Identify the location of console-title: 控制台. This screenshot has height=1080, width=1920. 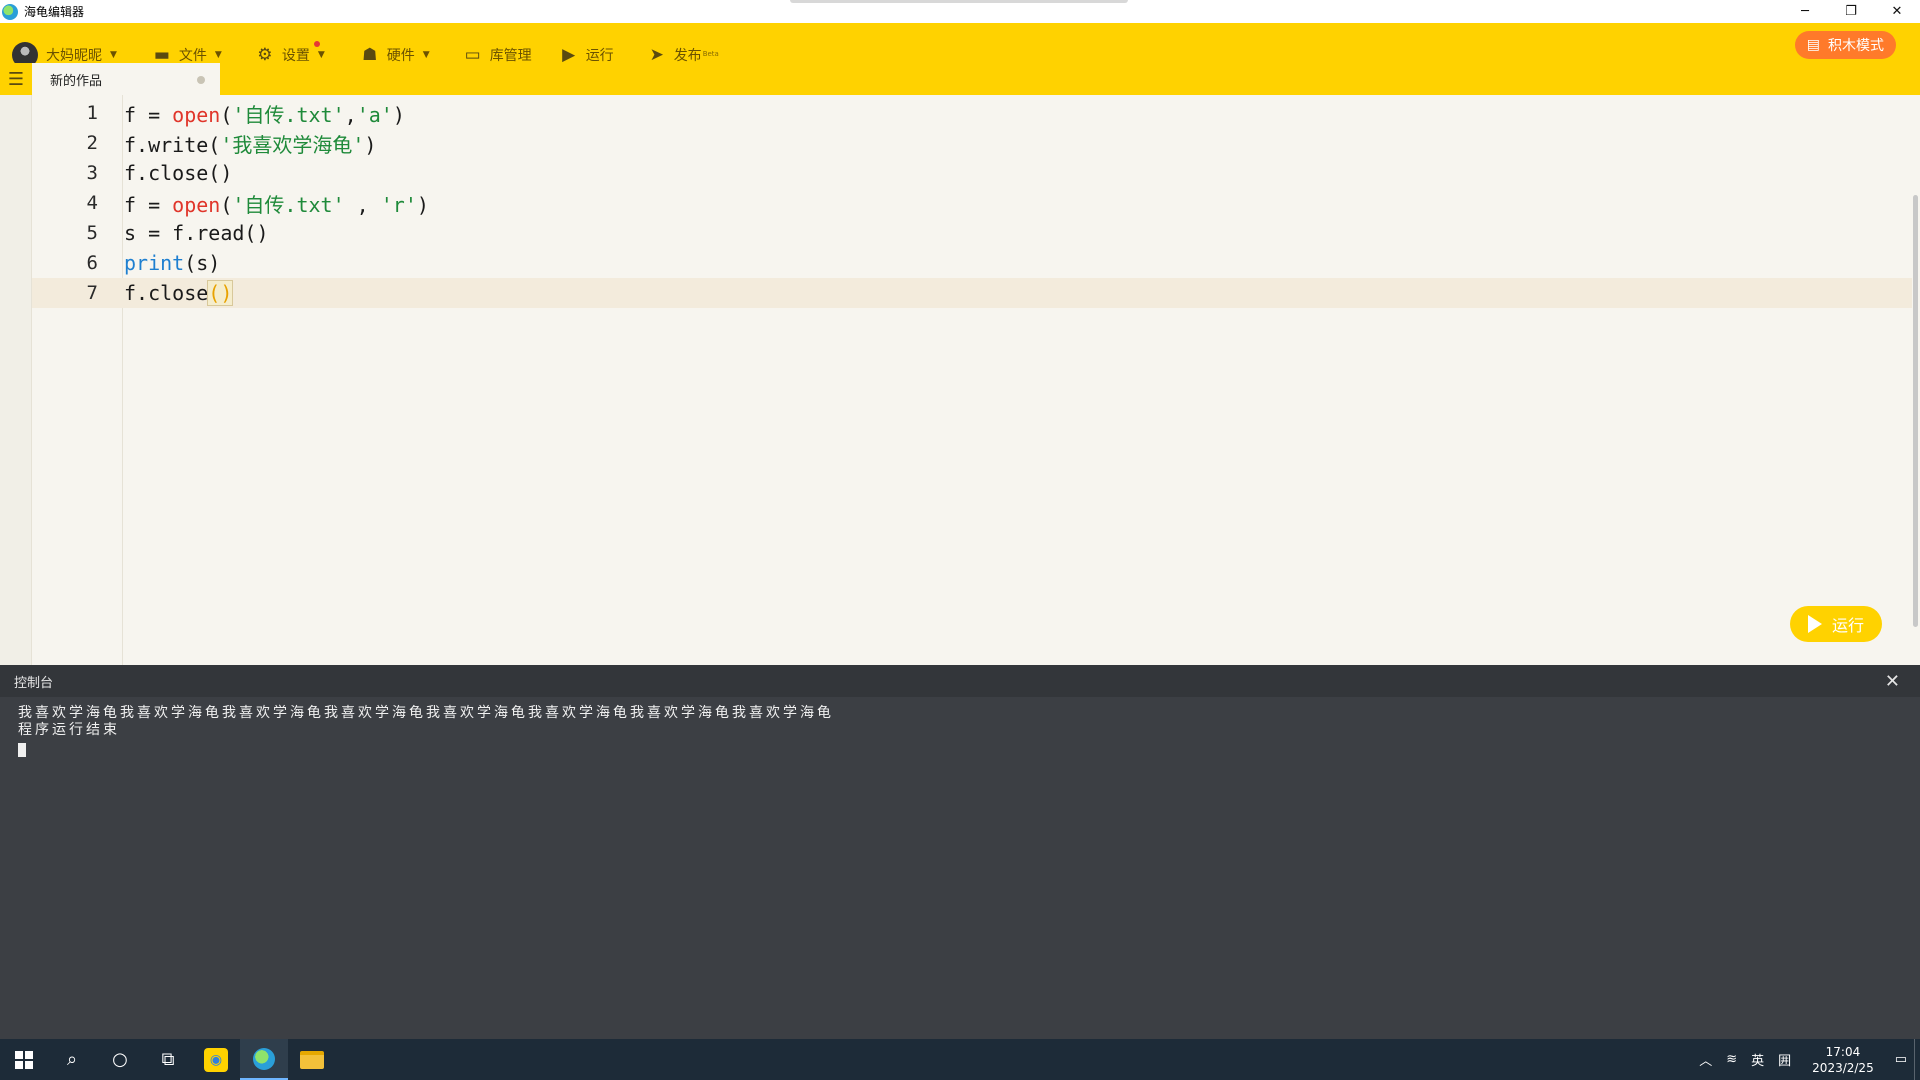
(34, 683).